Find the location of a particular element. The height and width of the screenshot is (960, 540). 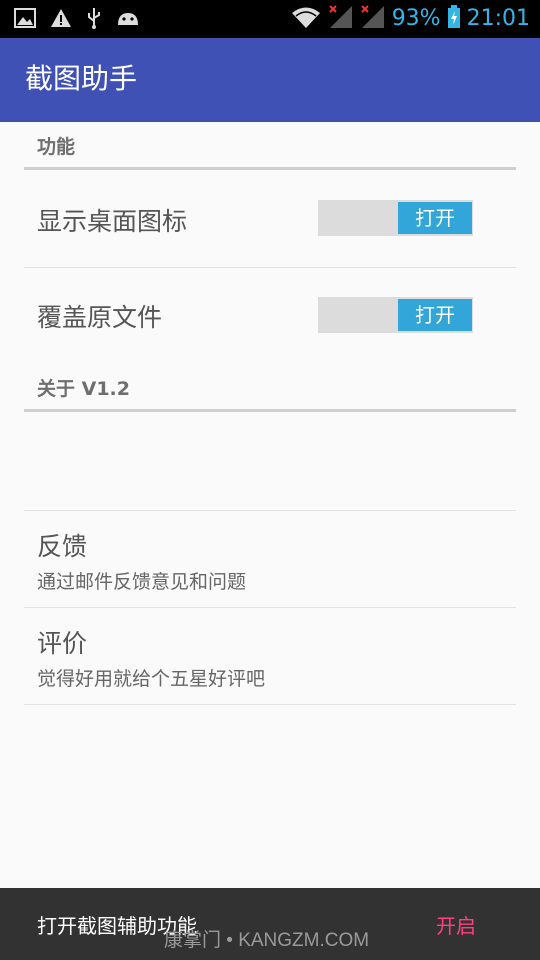

pref-overwrite-original-title: 覆盖原文件 is located at coordinates (100, 317).